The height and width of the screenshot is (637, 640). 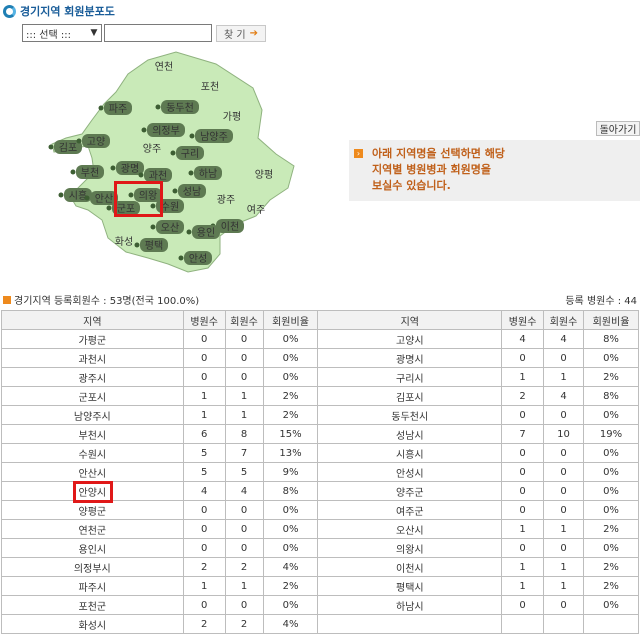 What do you see at coordinates (92, 624) in the screenshot?
I see `region-link: 화성시` at bounding box center [92, 624].